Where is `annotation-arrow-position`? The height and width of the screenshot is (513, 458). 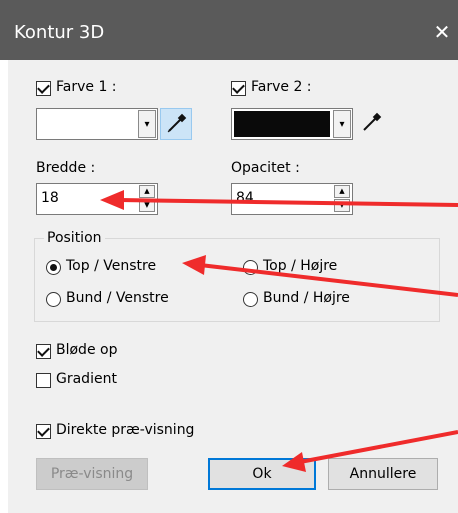
annotation-arrow-position is located at coordinates (320, 276).